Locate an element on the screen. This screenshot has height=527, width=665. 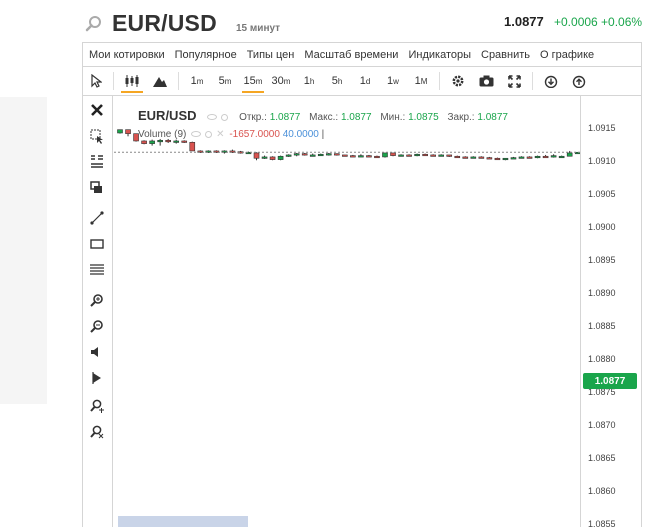
snapshot-button is located at coordinates (486, 81).